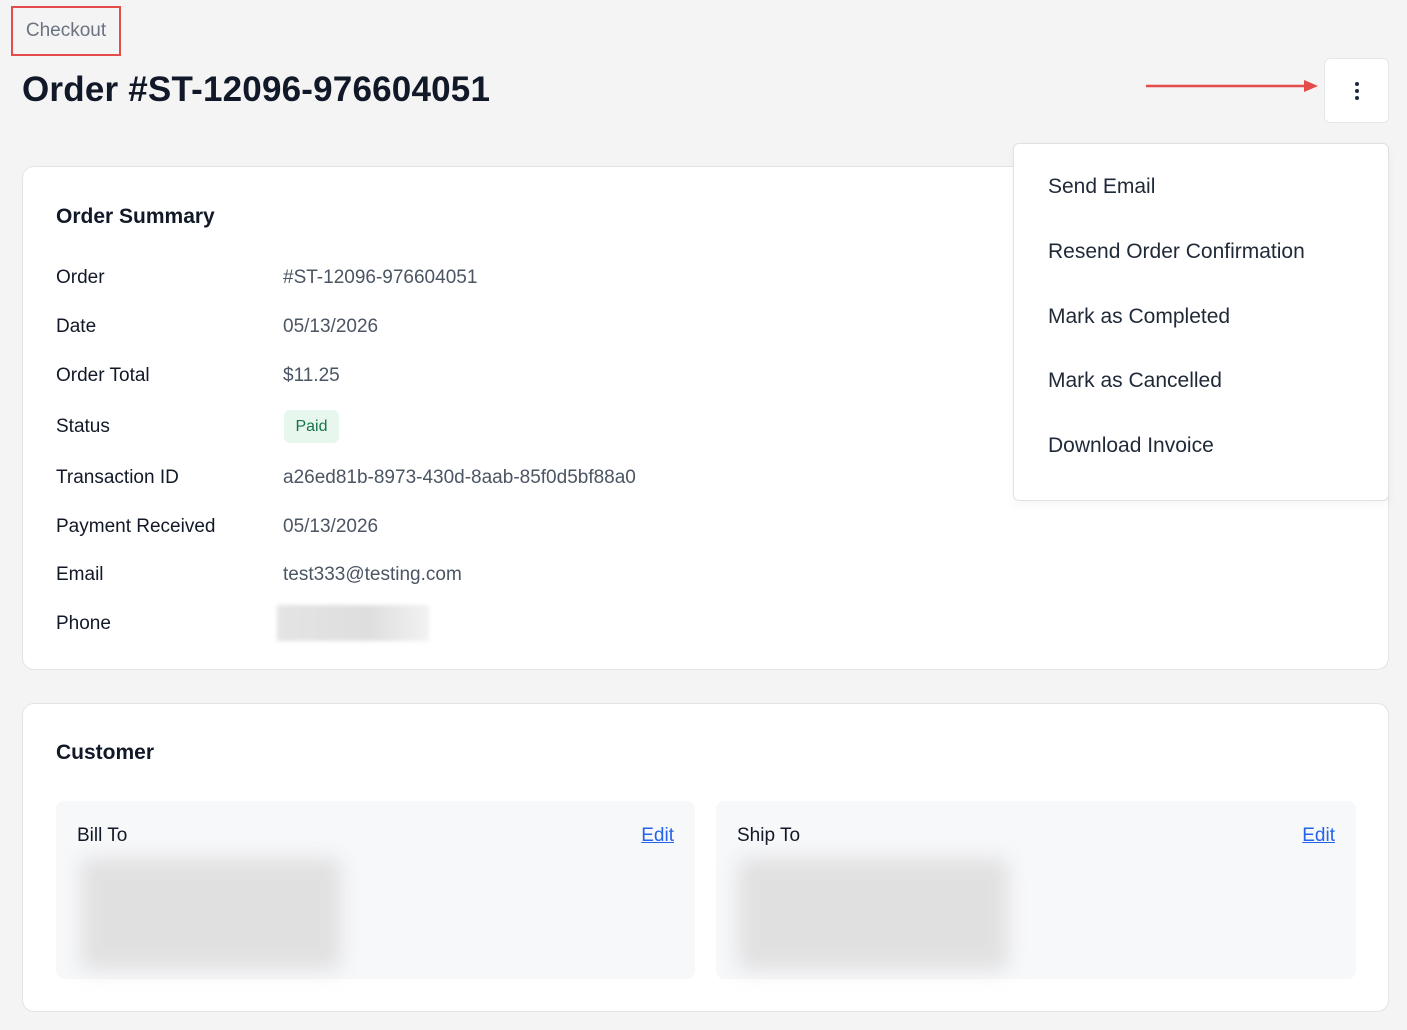 The width and height of the screenshot is (1407, 1030). I want to click on menu-item-send-email: Send Email, so click(1101, 187).